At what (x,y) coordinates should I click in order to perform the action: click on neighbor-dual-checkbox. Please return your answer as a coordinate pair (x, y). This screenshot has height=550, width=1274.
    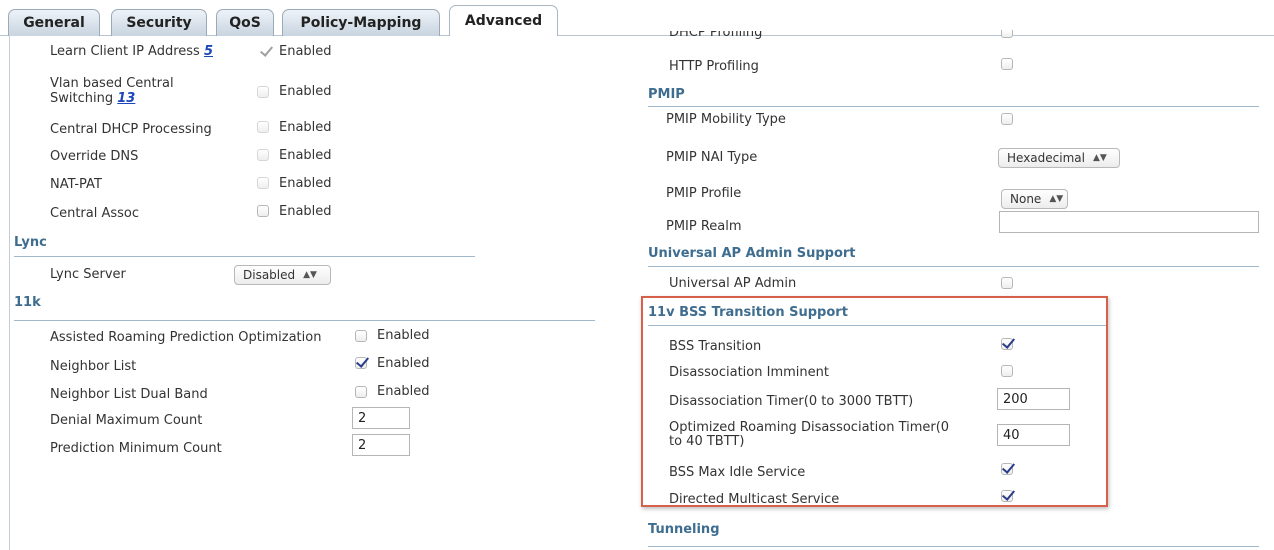
    Looking at the image, I should click on (361, 392).